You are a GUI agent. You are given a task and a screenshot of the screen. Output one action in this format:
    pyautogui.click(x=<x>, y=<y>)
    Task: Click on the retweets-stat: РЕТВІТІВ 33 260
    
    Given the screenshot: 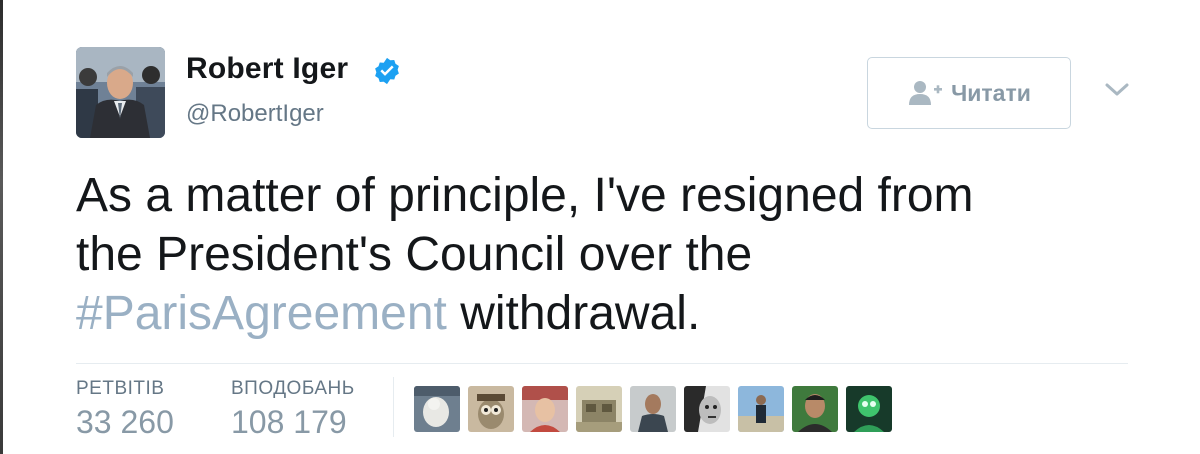 What is the action you would take?
    pyautogui.click(x=125, y=409)
    